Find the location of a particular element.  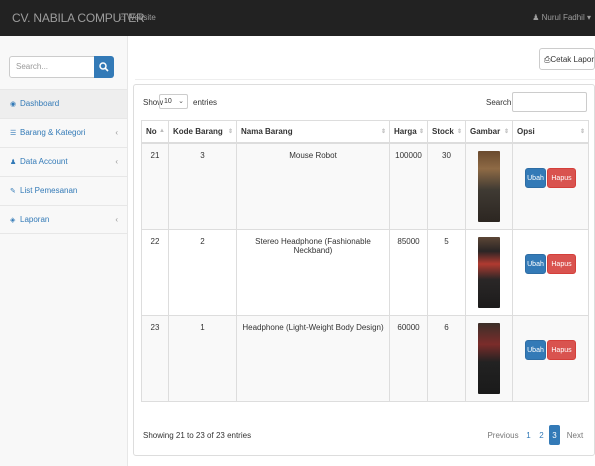

cell-kode-barang: 3 is located at coordinates (202, 186).